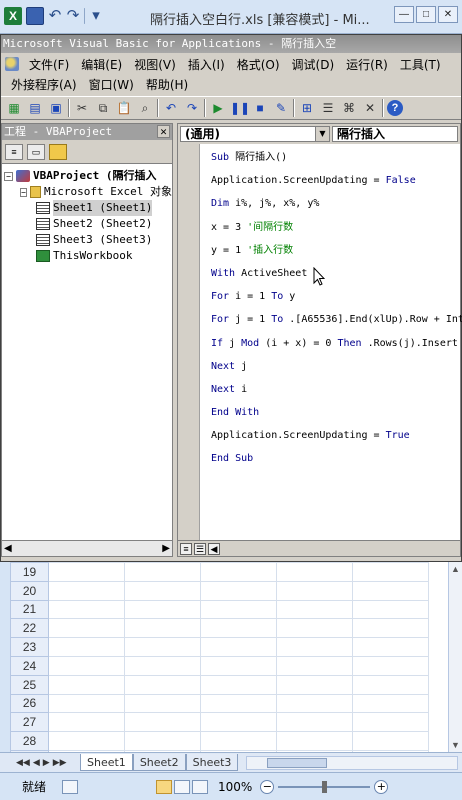 The image size is (462, 800). What do you see at coordinates (56, 108) in the screenshot?
I see `save-icon: ▣` at bounding box center [56, 108].